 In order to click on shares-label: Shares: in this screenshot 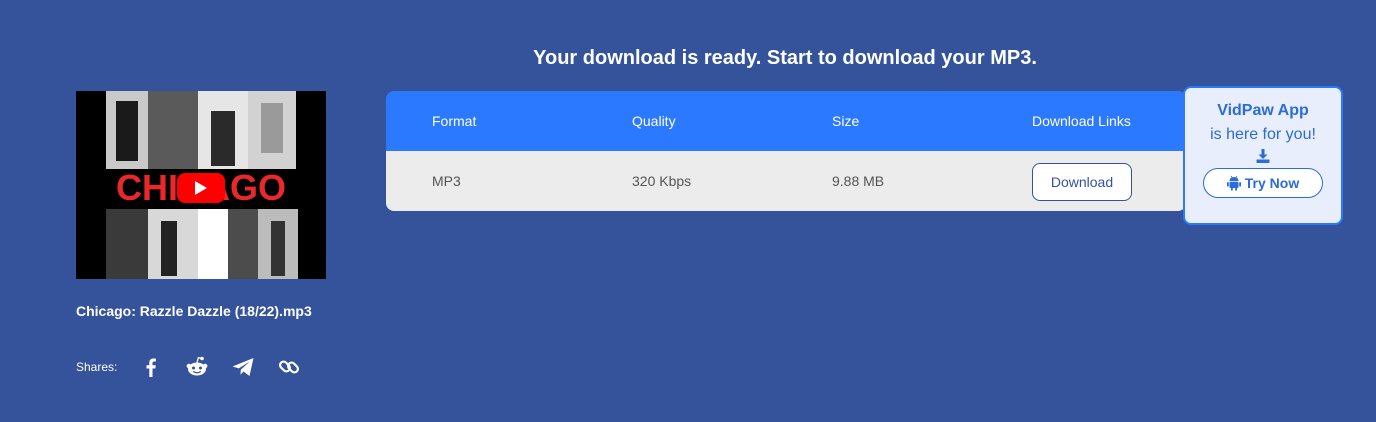, I will do `click(97, 367)`.